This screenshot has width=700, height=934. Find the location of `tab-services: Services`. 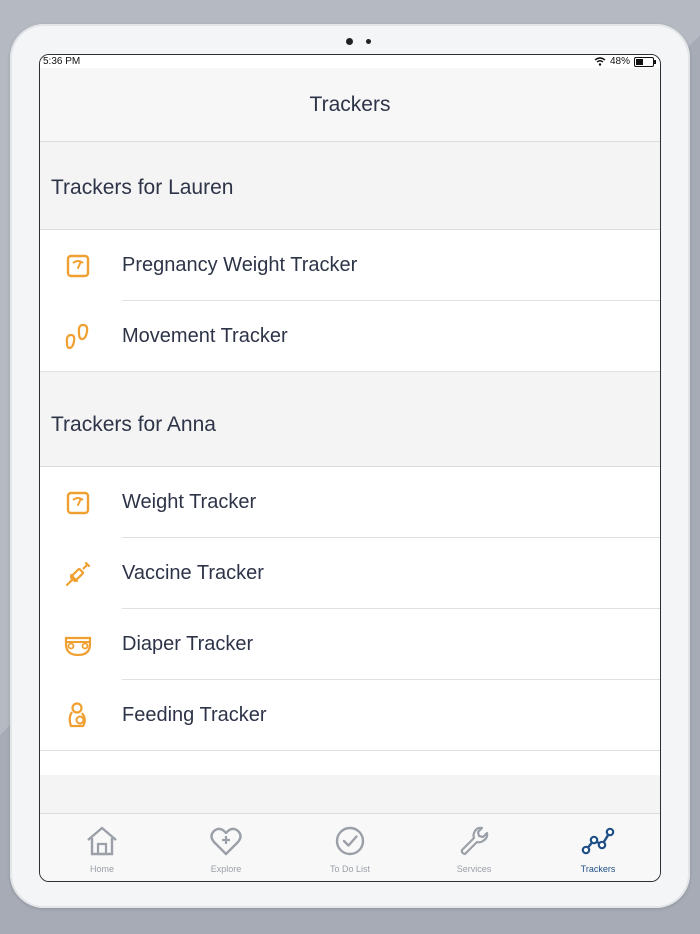

tab-services: Services is located at coordinates (474, 847).